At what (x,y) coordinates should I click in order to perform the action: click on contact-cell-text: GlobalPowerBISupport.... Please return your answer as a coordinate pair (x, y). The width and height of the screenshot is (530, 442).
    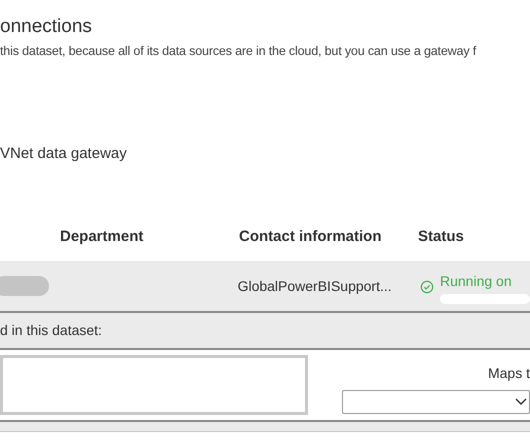
    Looking at the image, I should click on (315, 286).